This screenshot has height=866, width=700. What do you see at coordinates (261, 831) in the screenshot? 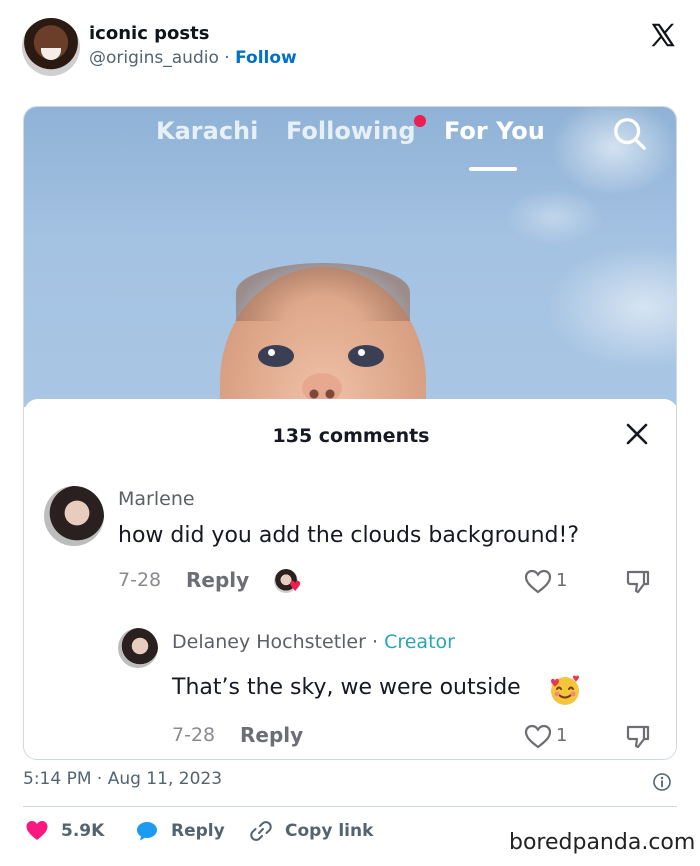
I see `link-icon` at bounding box center [261, 831].